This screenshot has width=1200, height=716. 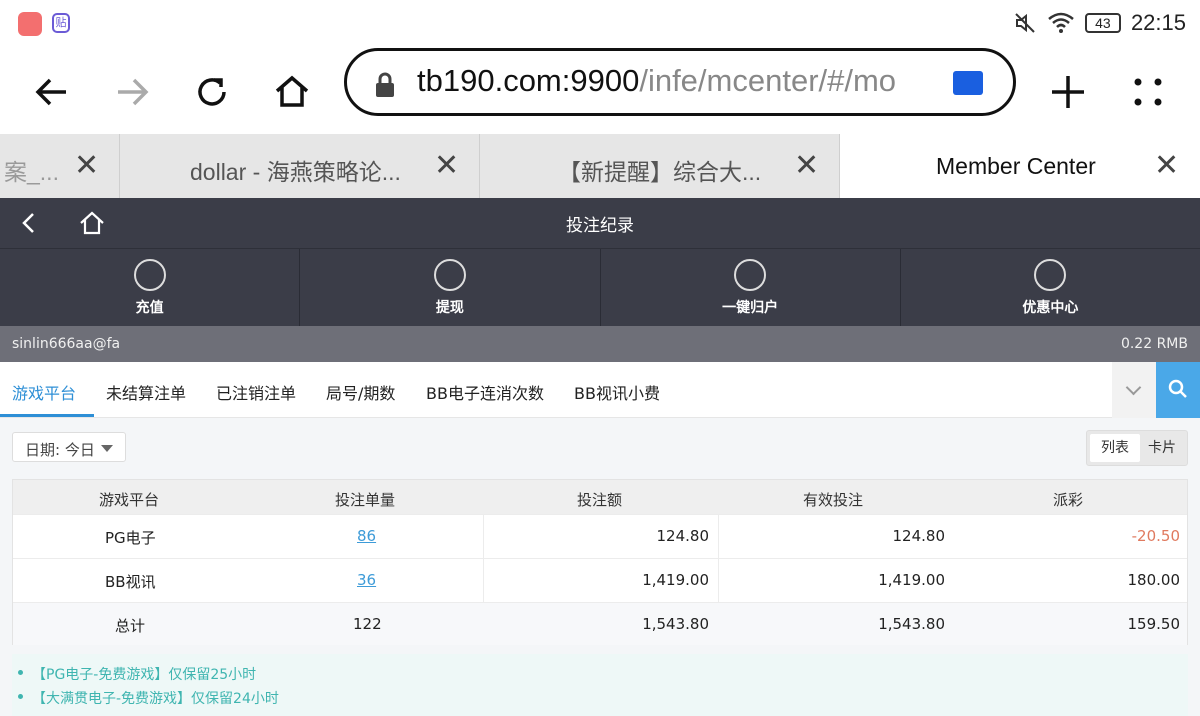 What do you see at coordinates (1154, 344) in the screenshot?
I see `balance: 0.22 RMB` at bounding box center [1154, 344].